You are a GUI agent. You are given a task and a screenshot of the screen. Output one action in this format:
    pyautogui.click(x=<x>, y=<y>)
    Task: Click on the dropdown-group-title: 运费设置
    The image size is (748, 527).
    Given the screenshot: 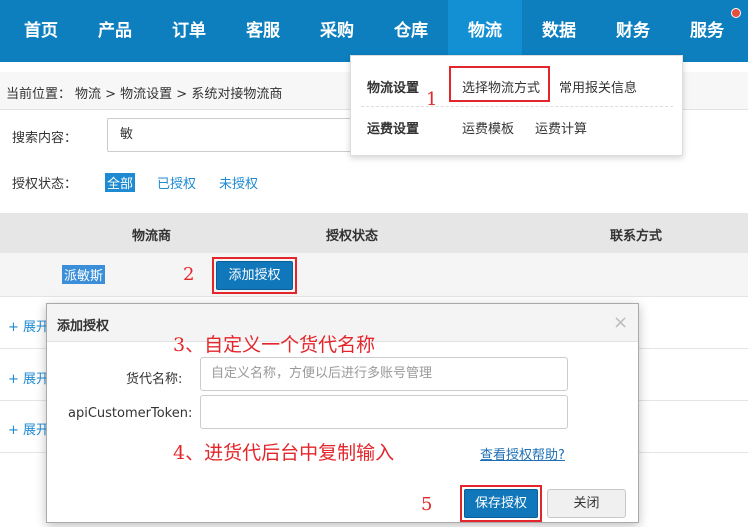 What is the action you would take?
    pyautogui.click(x=393, y=129)
    